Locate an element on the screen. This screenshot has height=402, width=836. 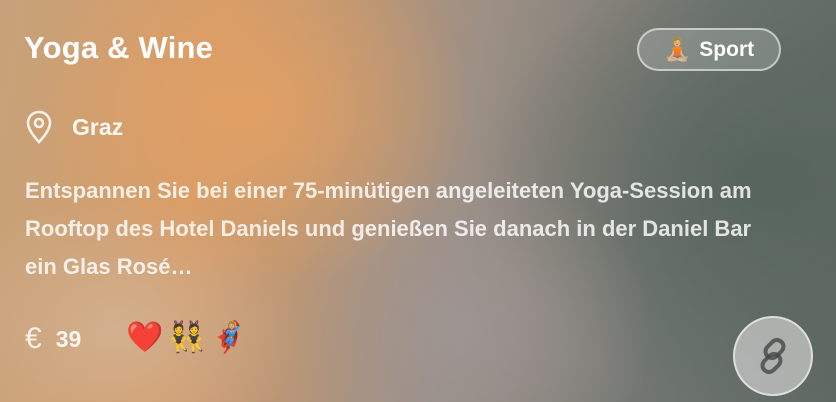
location-row: Graz is located at coordinates (74, 127).